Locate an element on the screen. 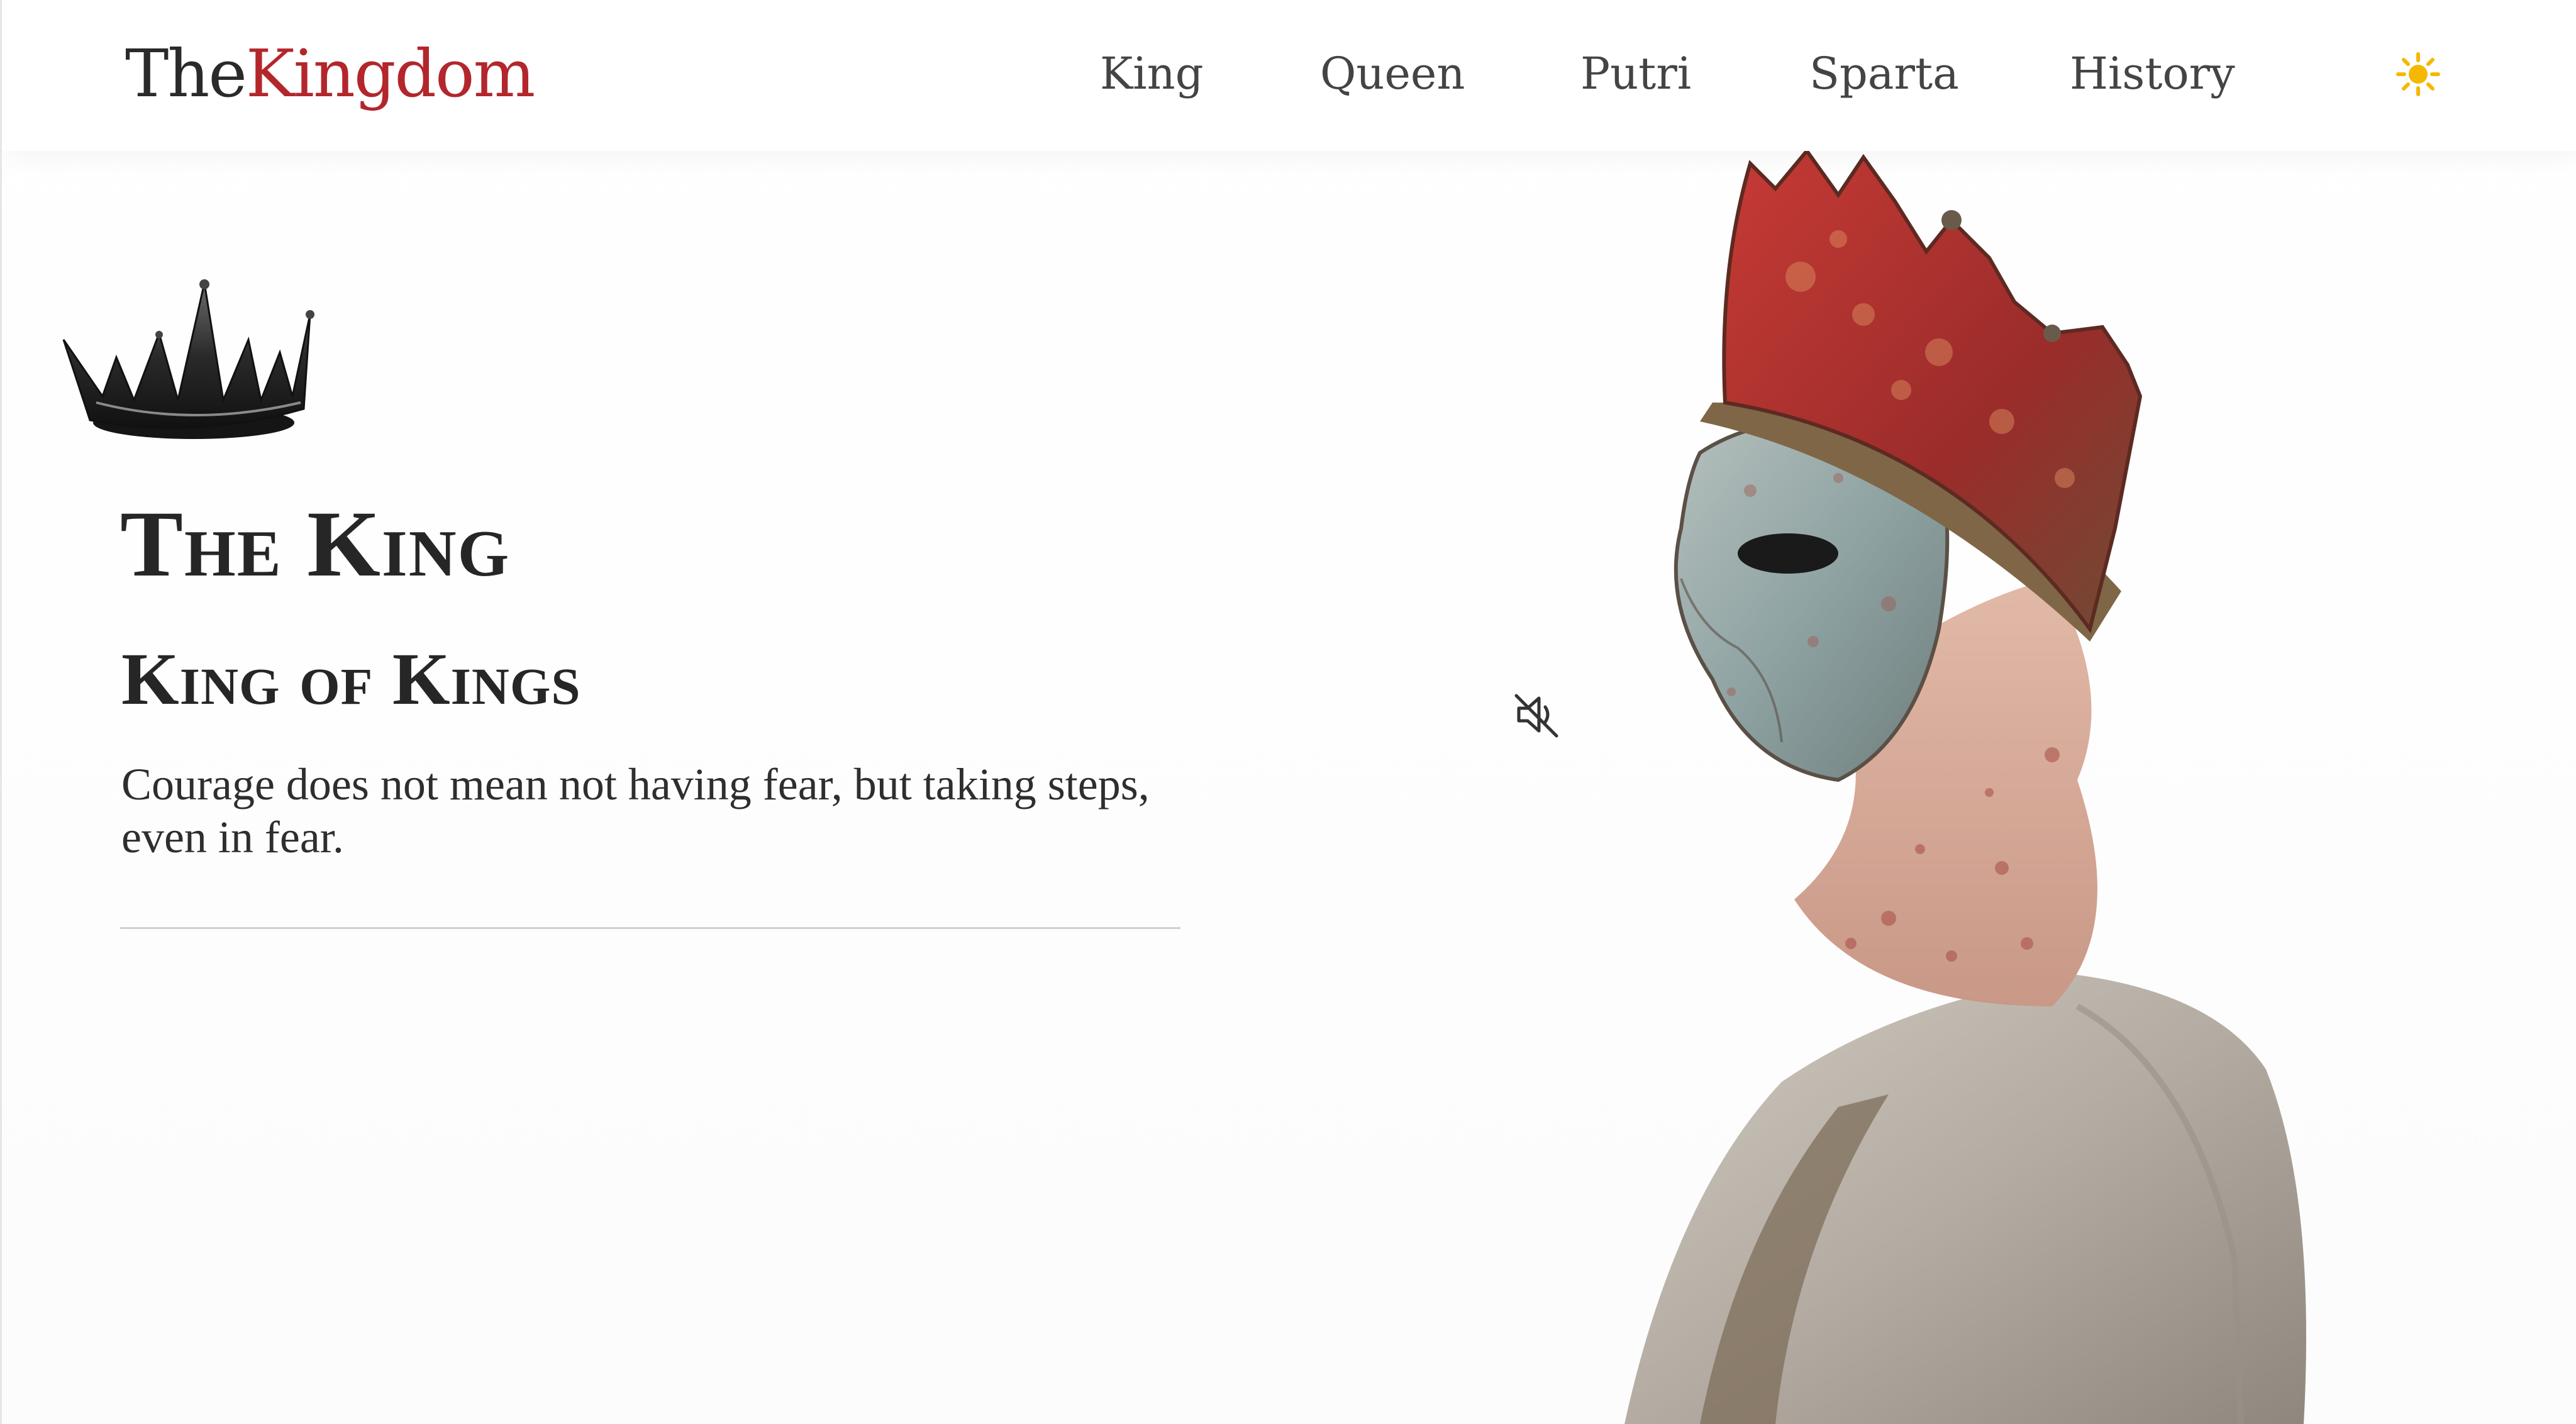  nav-link-sparta: Sparta is located at coordinates (1884, 73).